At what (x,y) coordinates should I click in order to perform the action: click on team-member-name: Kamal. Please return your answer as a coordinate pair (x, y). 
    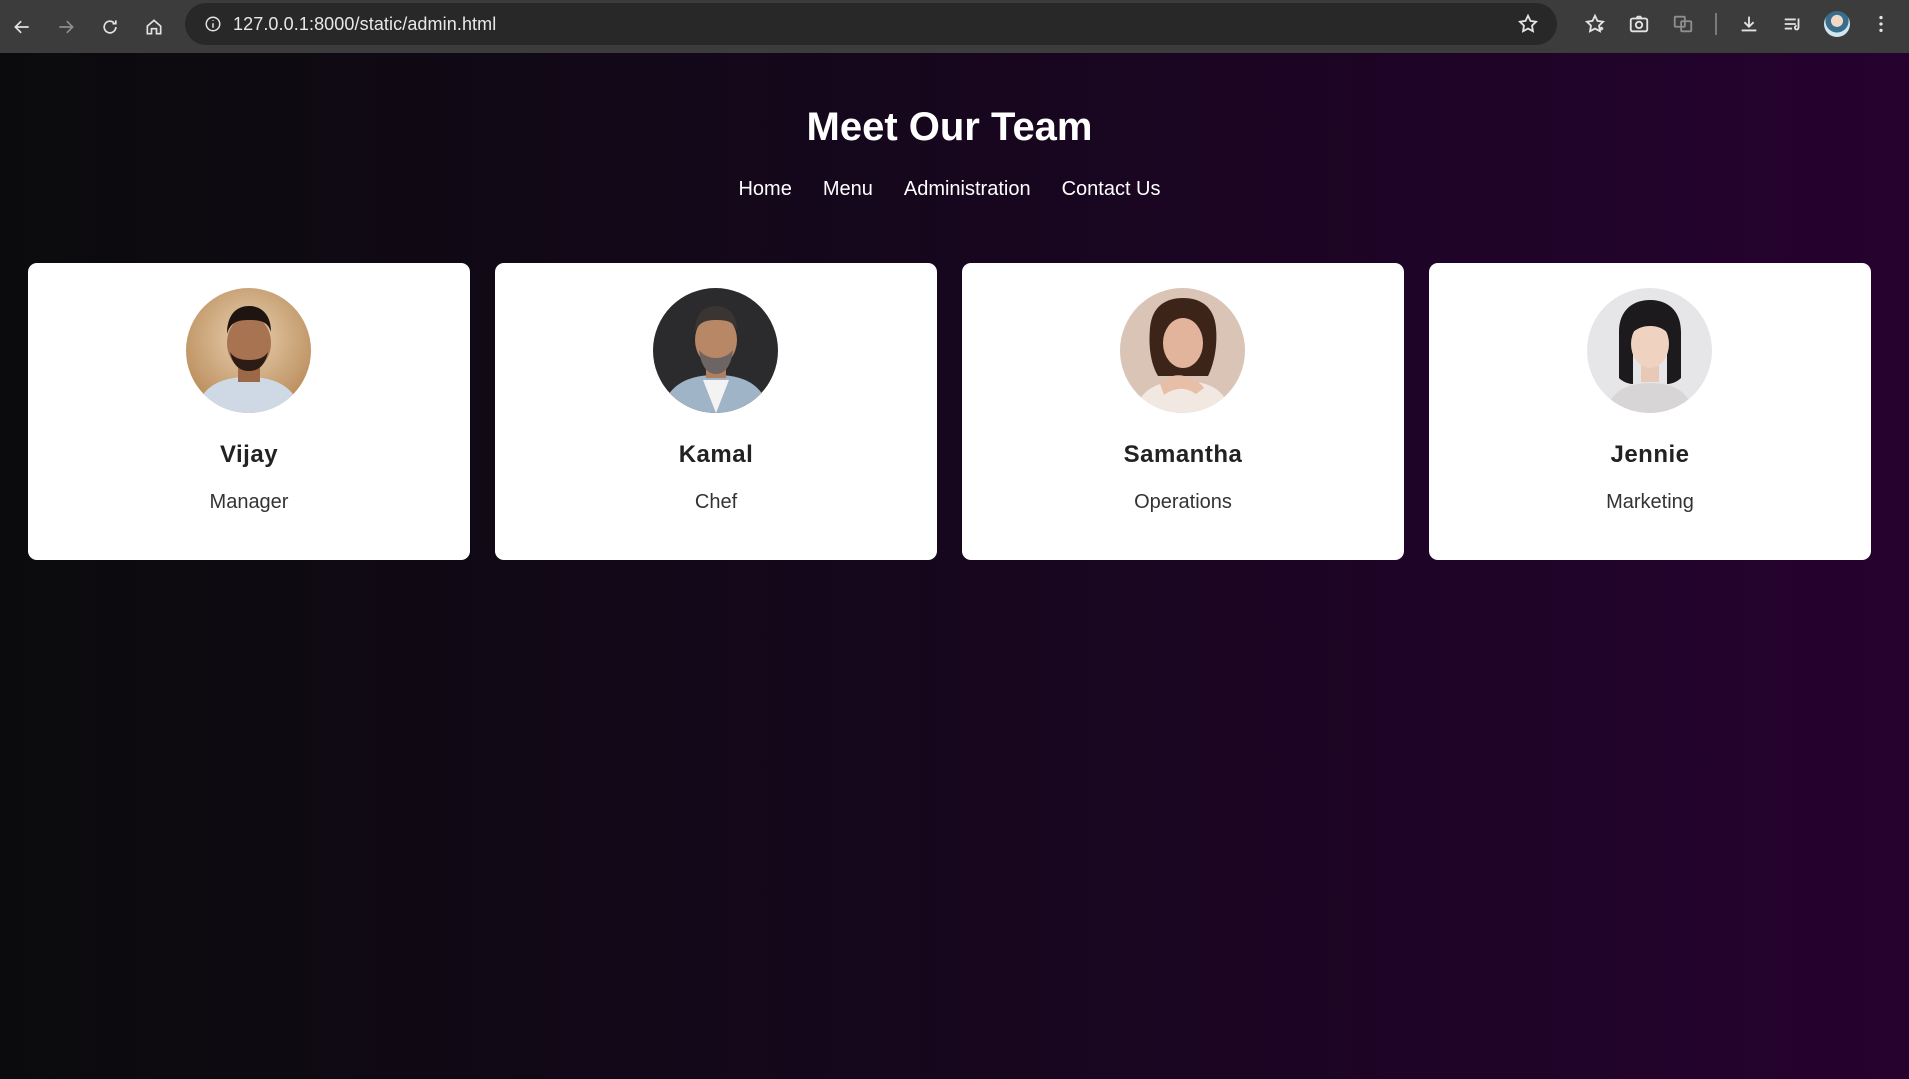
    Looking at the image, I should click on (716, 454).